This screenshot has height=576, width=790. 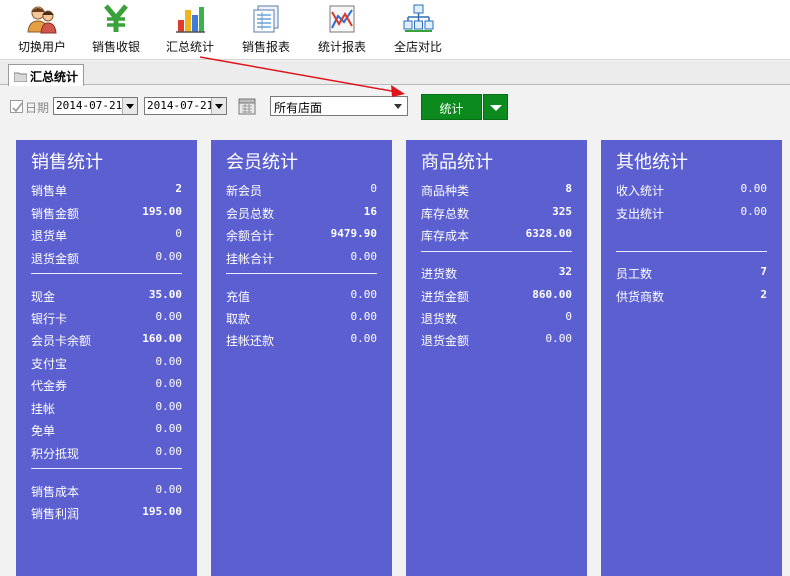 I want to click on tab-strip: 汇总统计, so click(x=395, y=73).